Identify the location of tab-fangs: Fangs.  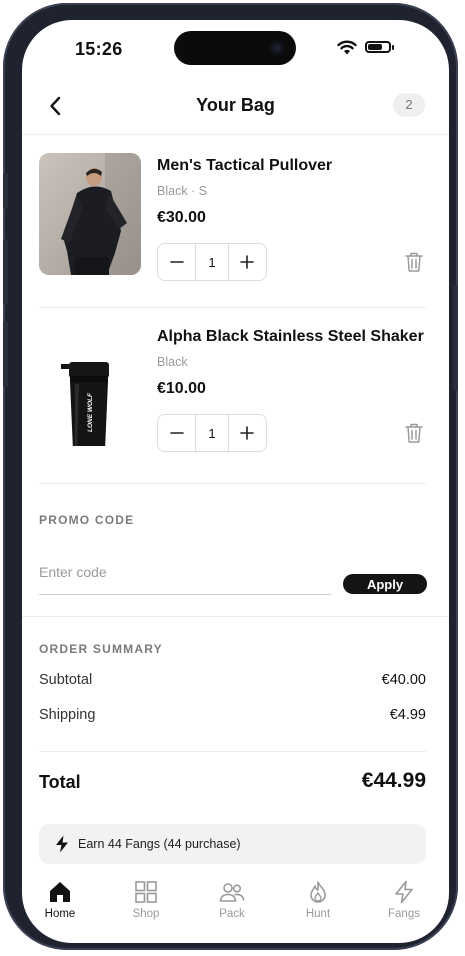
(404, 900).